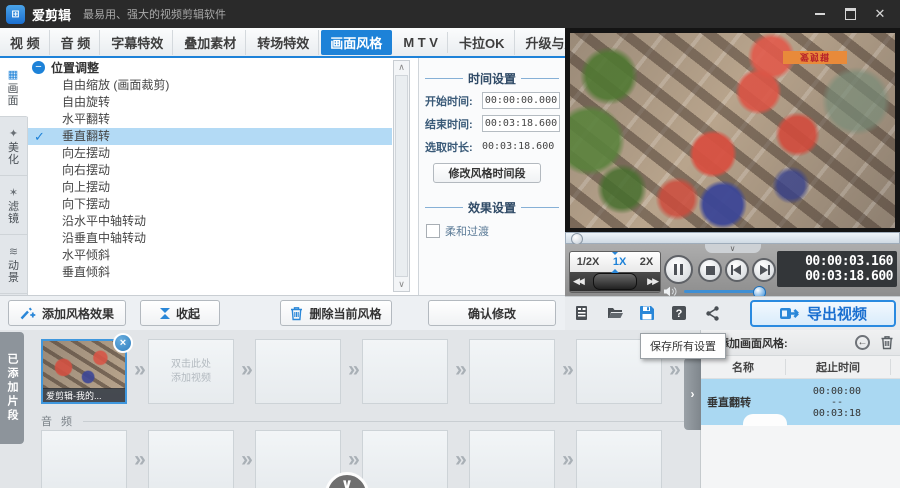  I want to click on list-group-position-adjust: − 位置调整, so click(210, 67).